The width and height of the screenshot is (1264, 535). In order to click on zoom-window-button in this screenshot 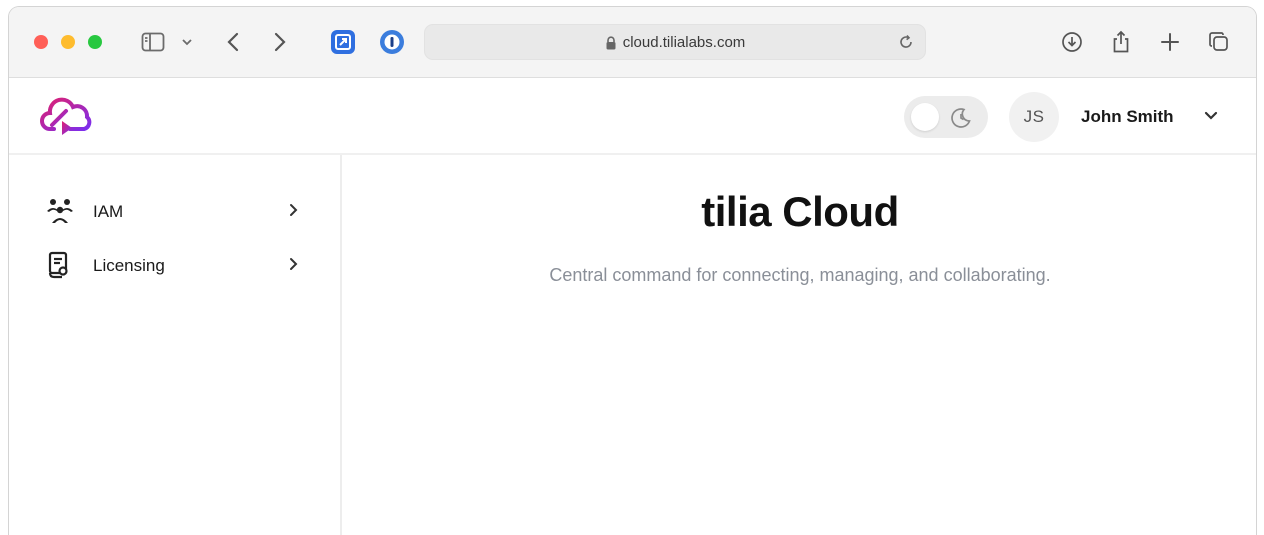, I will do `click(95, 42)`.